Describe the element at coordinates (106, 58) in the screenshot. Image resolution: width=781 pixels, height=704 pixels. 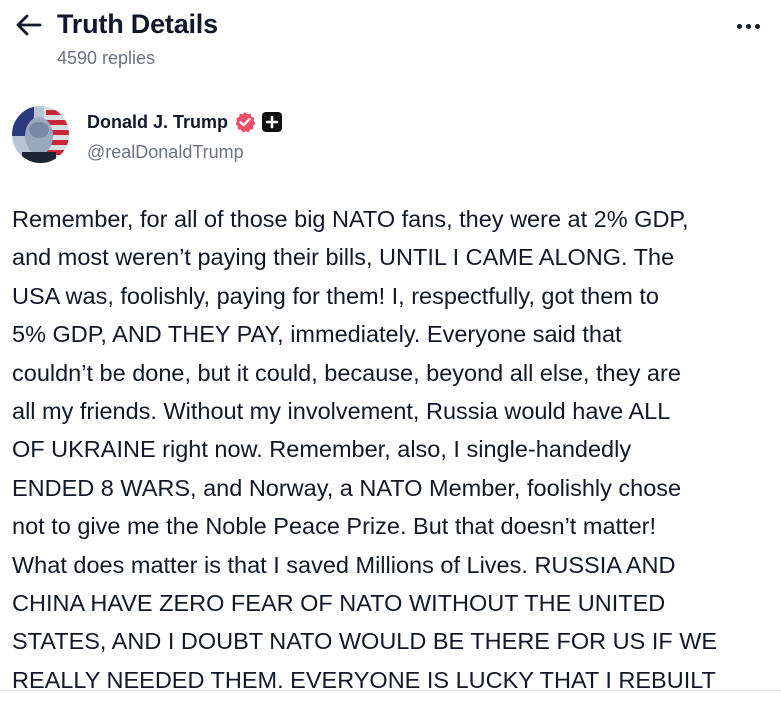
I see `replies-count: 4590 replies` at that location.